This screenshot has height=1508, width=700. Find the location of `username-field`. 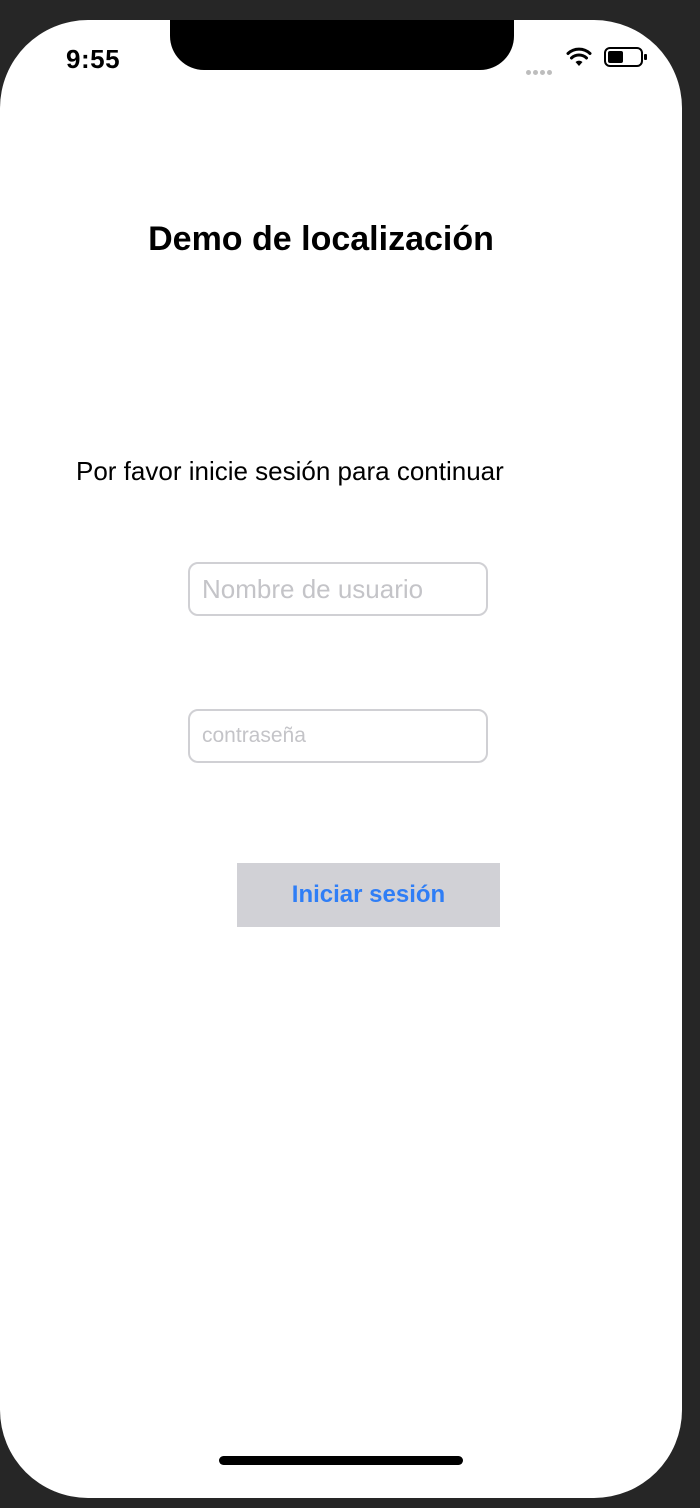

username-field is located at coordinates (338, 589).